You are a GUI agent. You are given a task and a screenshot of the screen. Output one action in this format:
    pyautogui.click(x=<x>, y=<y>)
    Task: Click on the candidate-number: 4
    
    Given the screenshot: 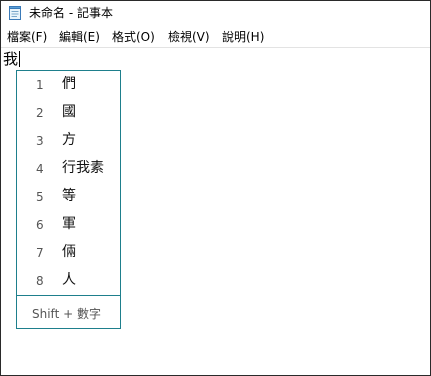 What is the action you would take?
    pyautogui.click(x=40, y=169)
    